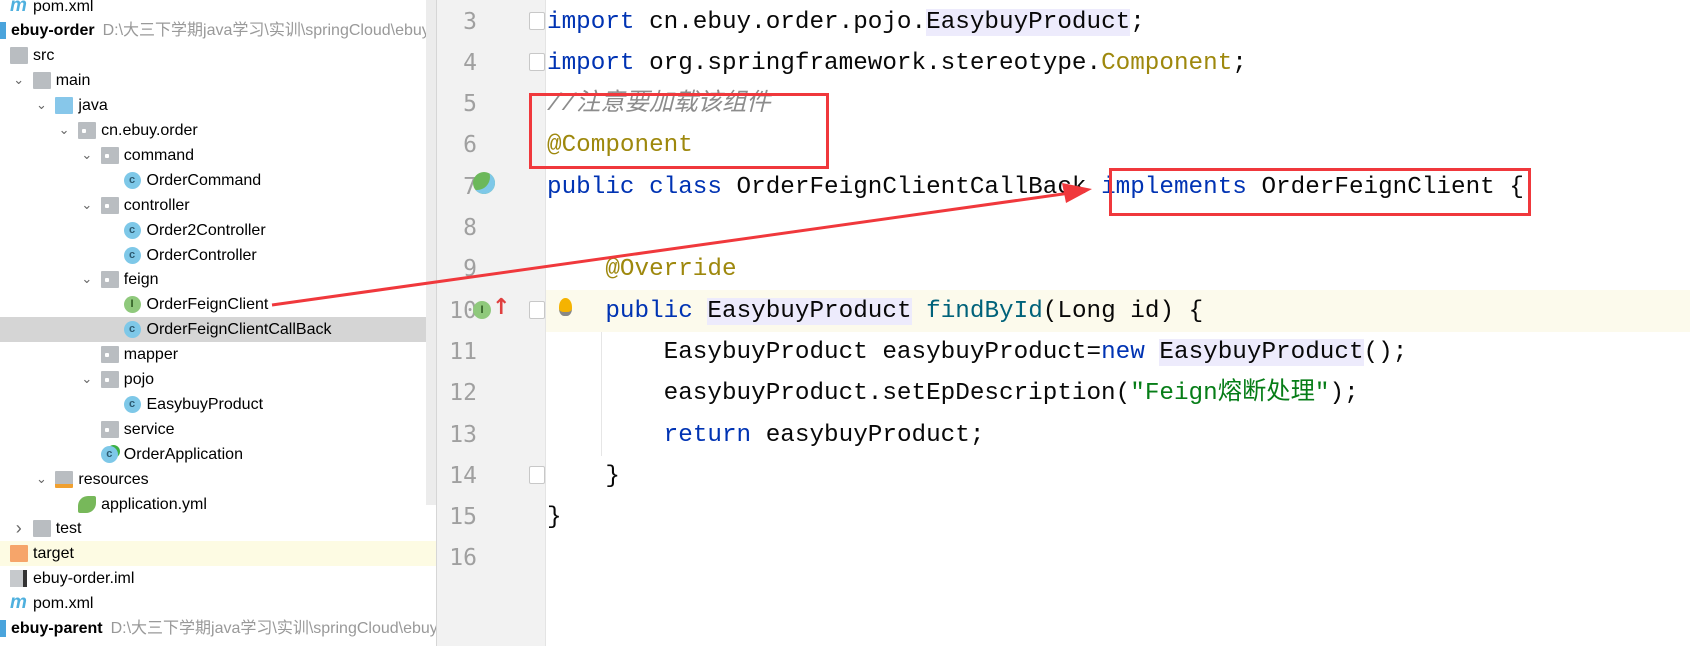  I want to click on tree-item-label: OrderController, so click(202, 255).